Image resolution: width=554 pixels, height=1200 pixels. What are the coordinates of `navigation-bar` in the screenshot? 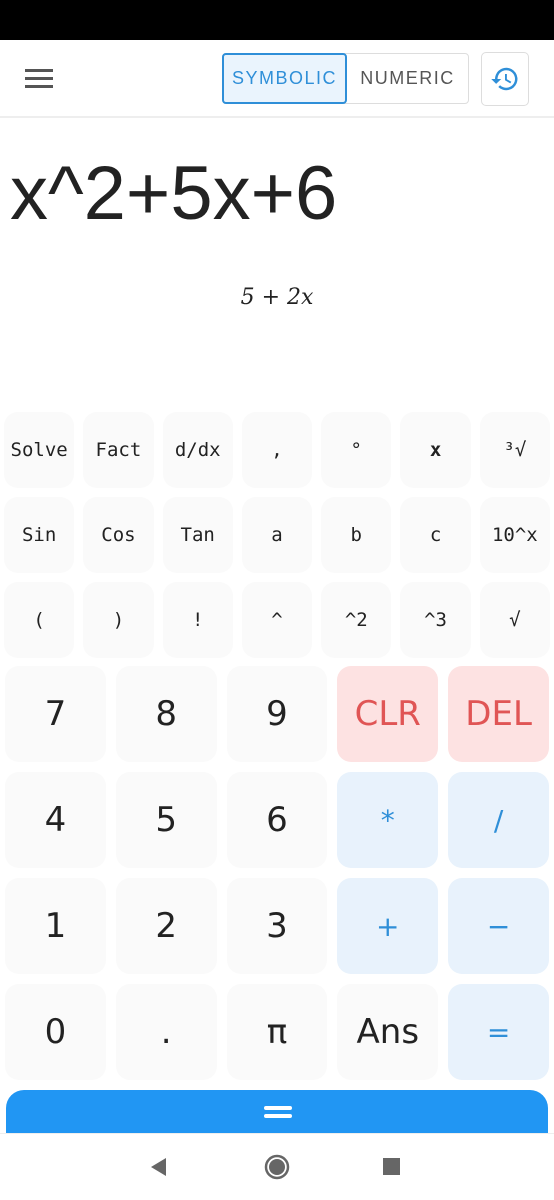 It's located at (277, 1166).